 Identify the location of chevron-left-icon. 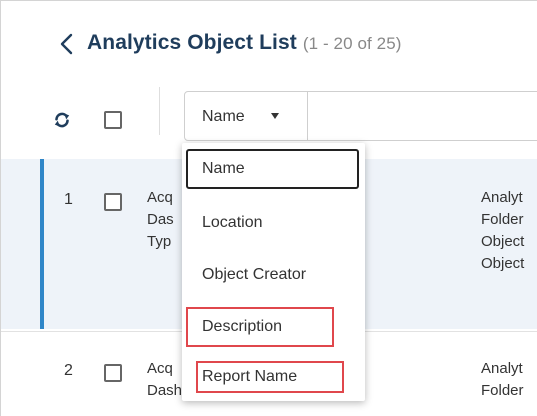
(67, 44).